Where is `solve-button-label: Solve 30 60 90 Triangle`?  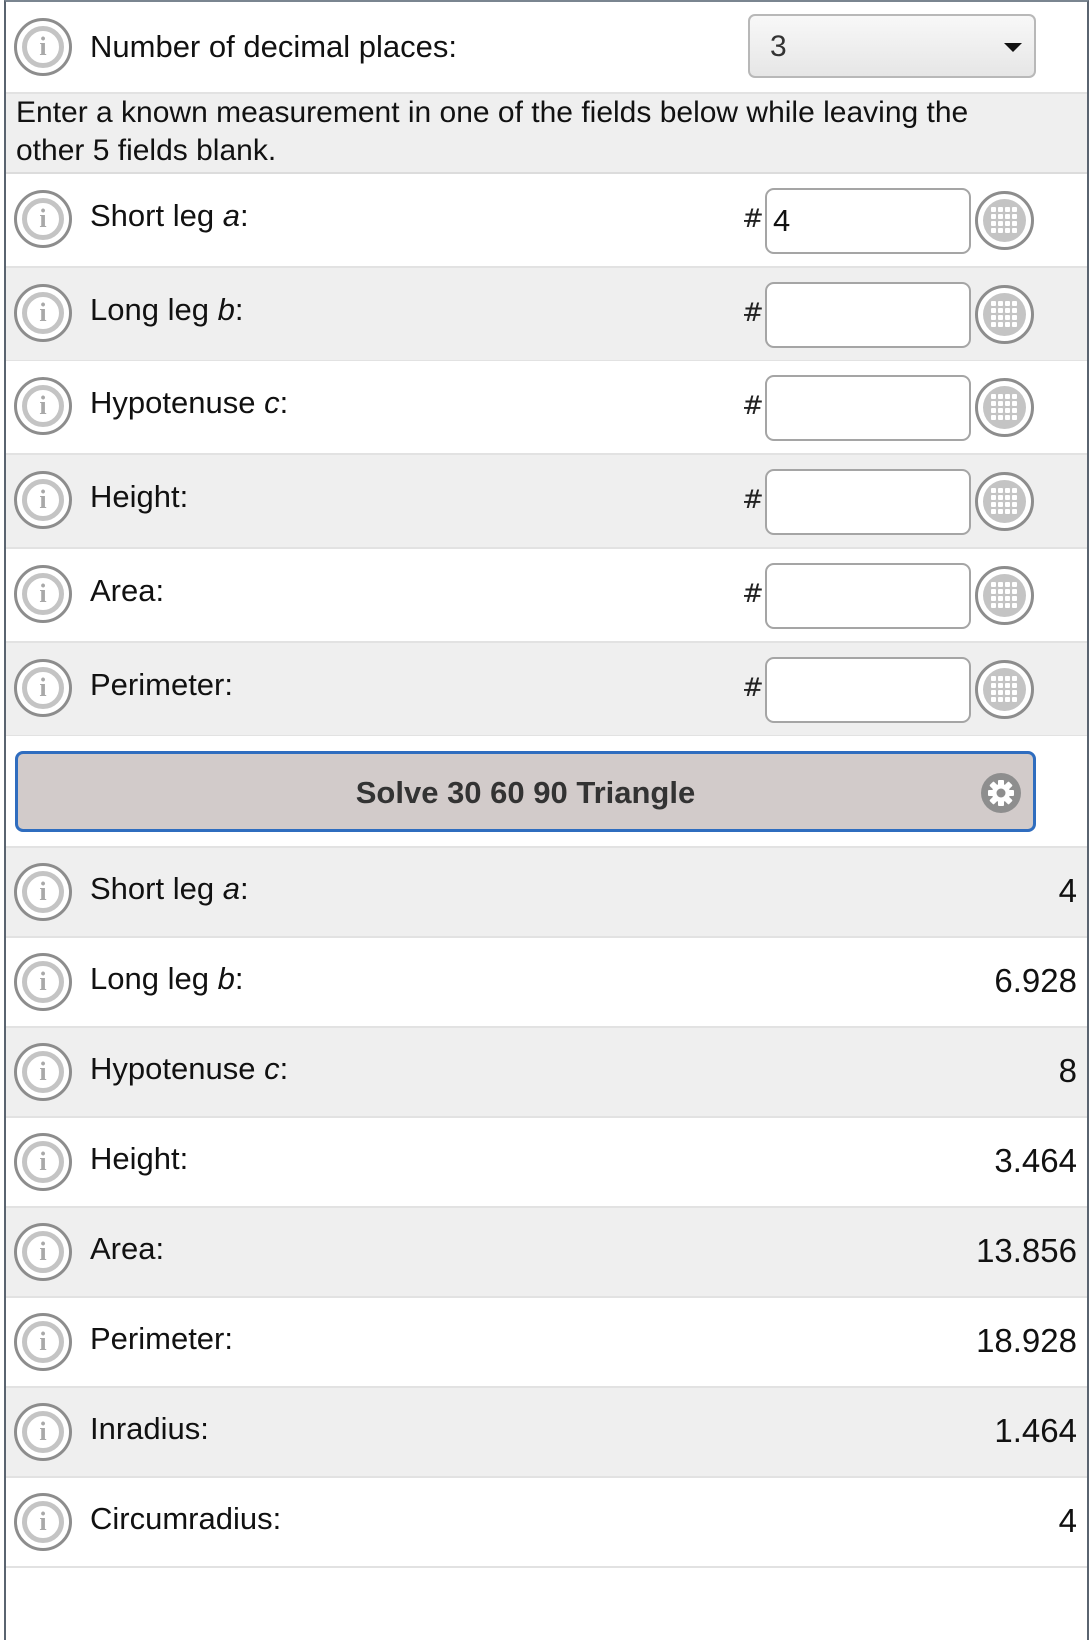 solve-button-label: Solve 30 60 90 Triangle is located at coordinates (525, 792).